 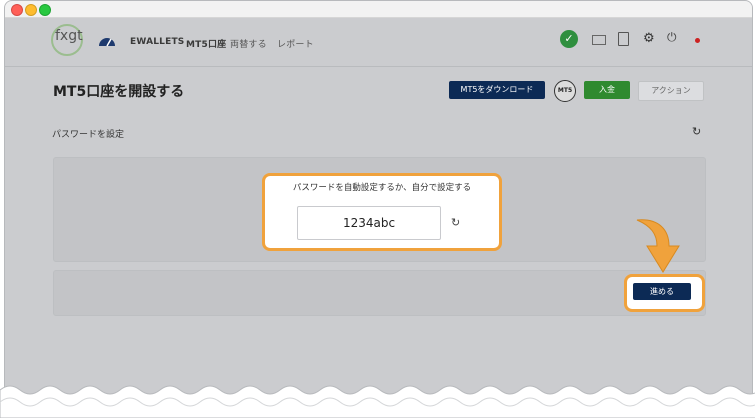 I want to click on password-field: 1234abc, so click(x=369, y=223).